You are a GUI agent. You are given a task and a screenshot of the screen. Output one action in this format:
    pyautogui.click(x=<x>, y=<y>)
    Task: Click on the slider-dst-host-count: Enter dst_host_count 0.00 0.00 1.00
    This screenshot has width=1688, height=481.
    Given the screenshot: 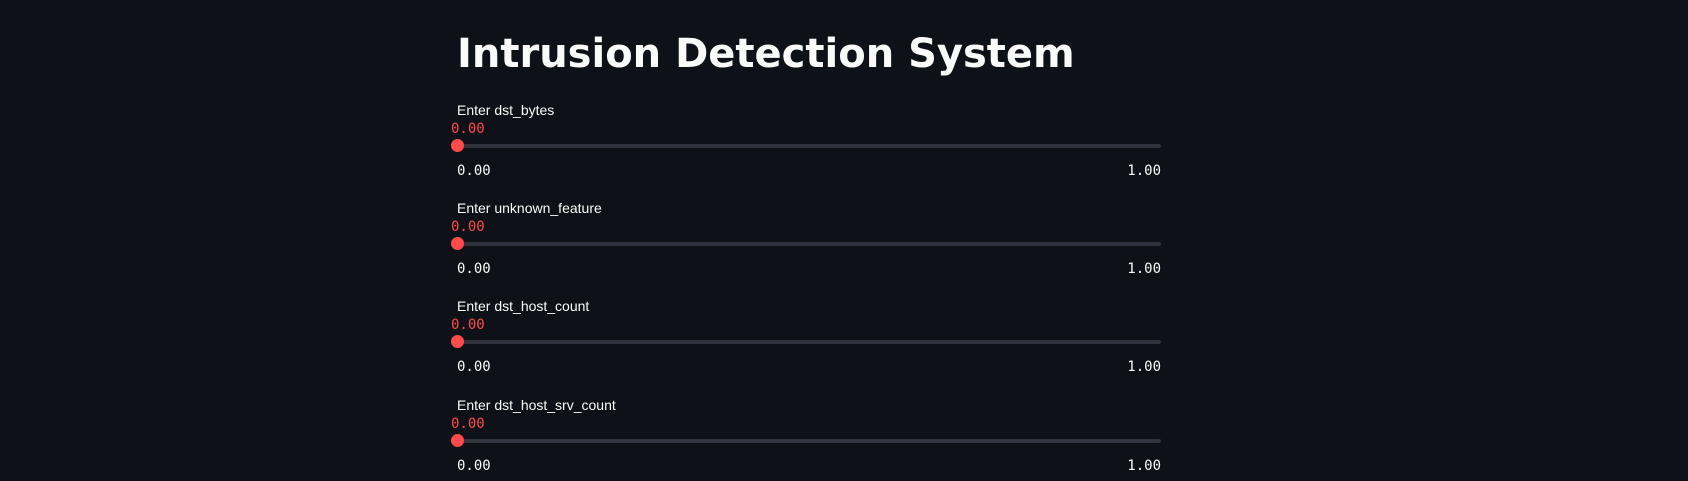 What is the action you would take?
    pyautogui.click(x=806, y=337)
    